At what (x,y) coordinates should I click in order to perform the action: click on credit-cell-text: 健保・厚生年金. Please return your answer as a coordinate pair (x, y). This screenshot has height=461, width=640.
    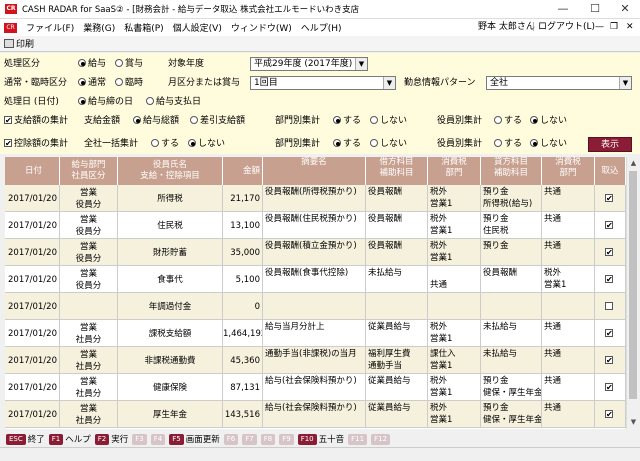
    Looking at the image, I should click on (512, 420).